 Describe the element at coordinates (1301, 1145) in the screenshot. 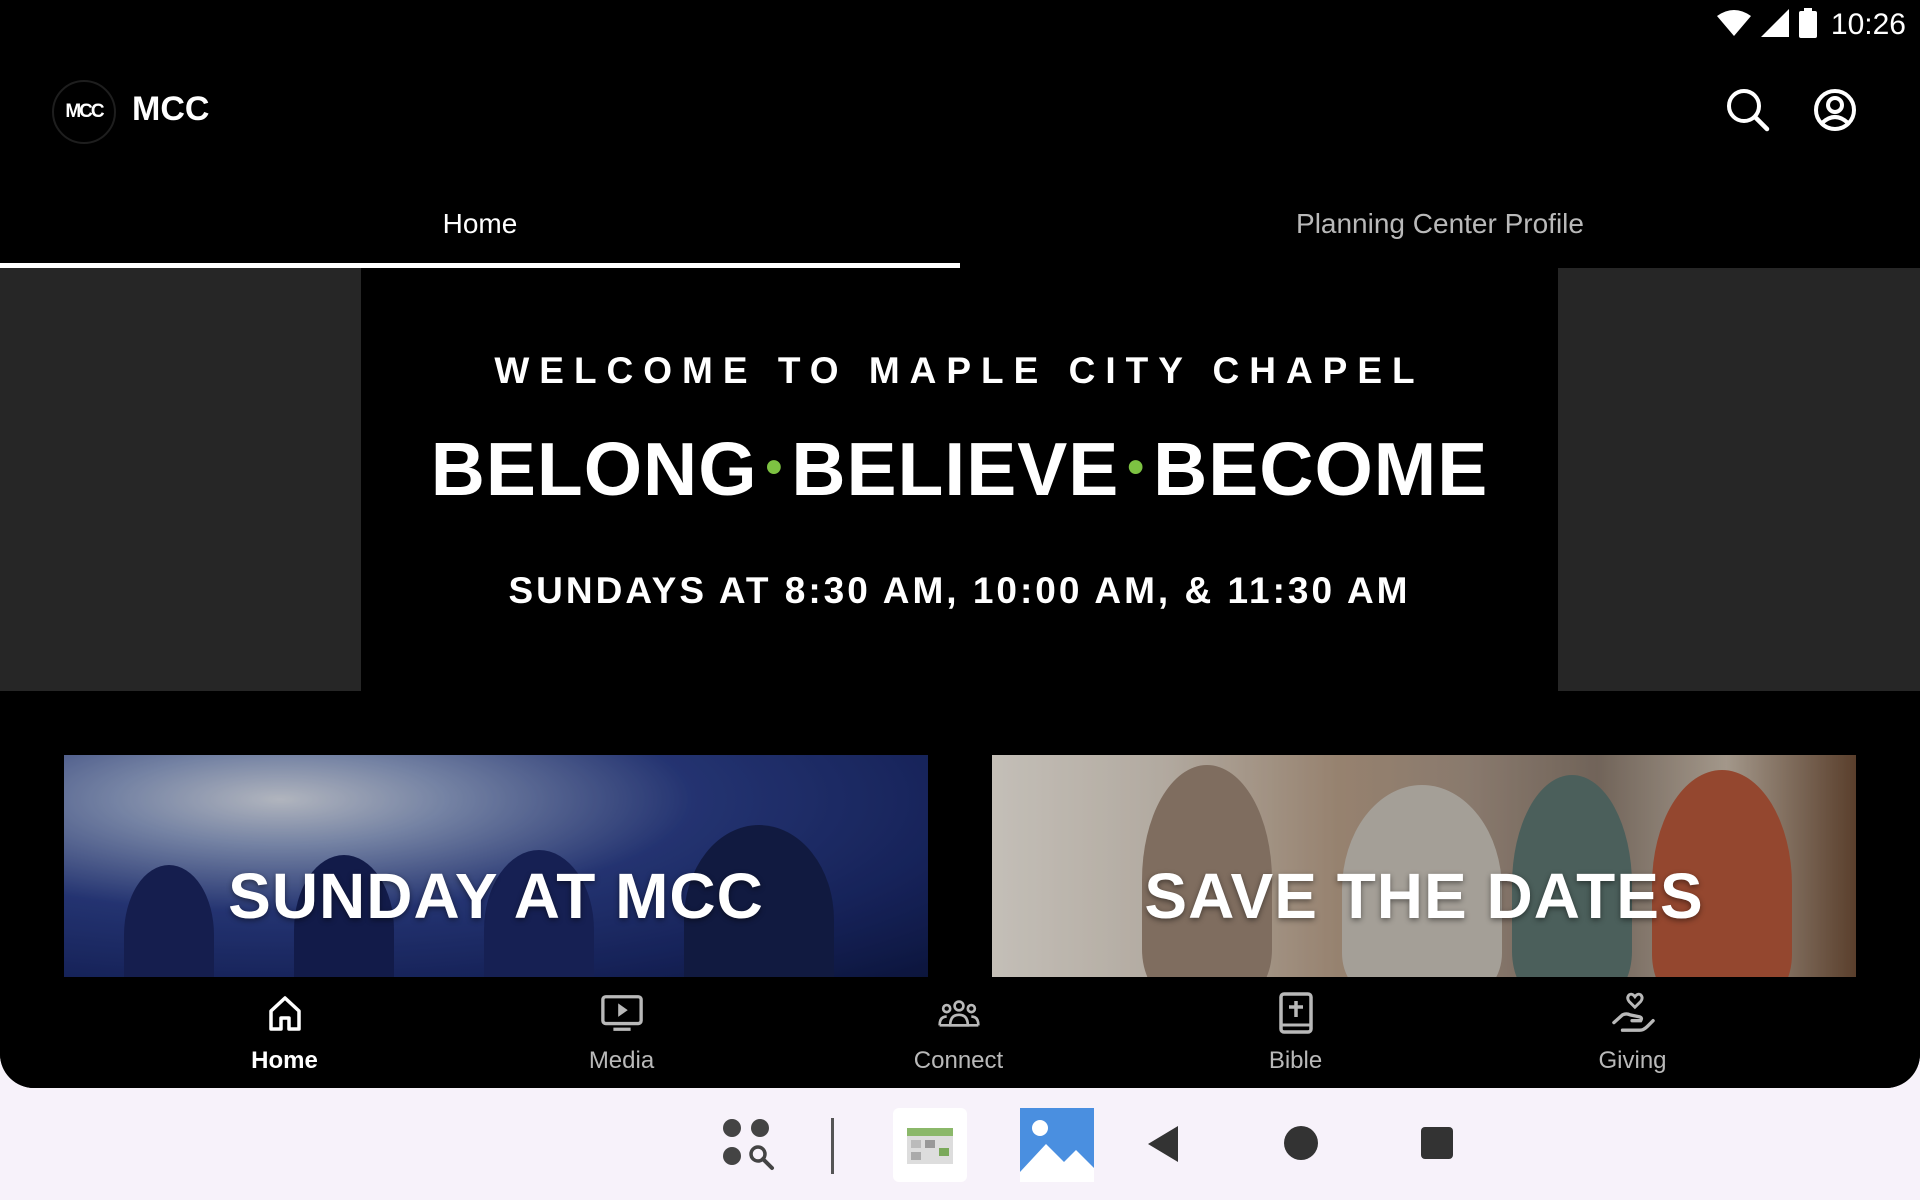

I see `home-circle-icon` at that location.